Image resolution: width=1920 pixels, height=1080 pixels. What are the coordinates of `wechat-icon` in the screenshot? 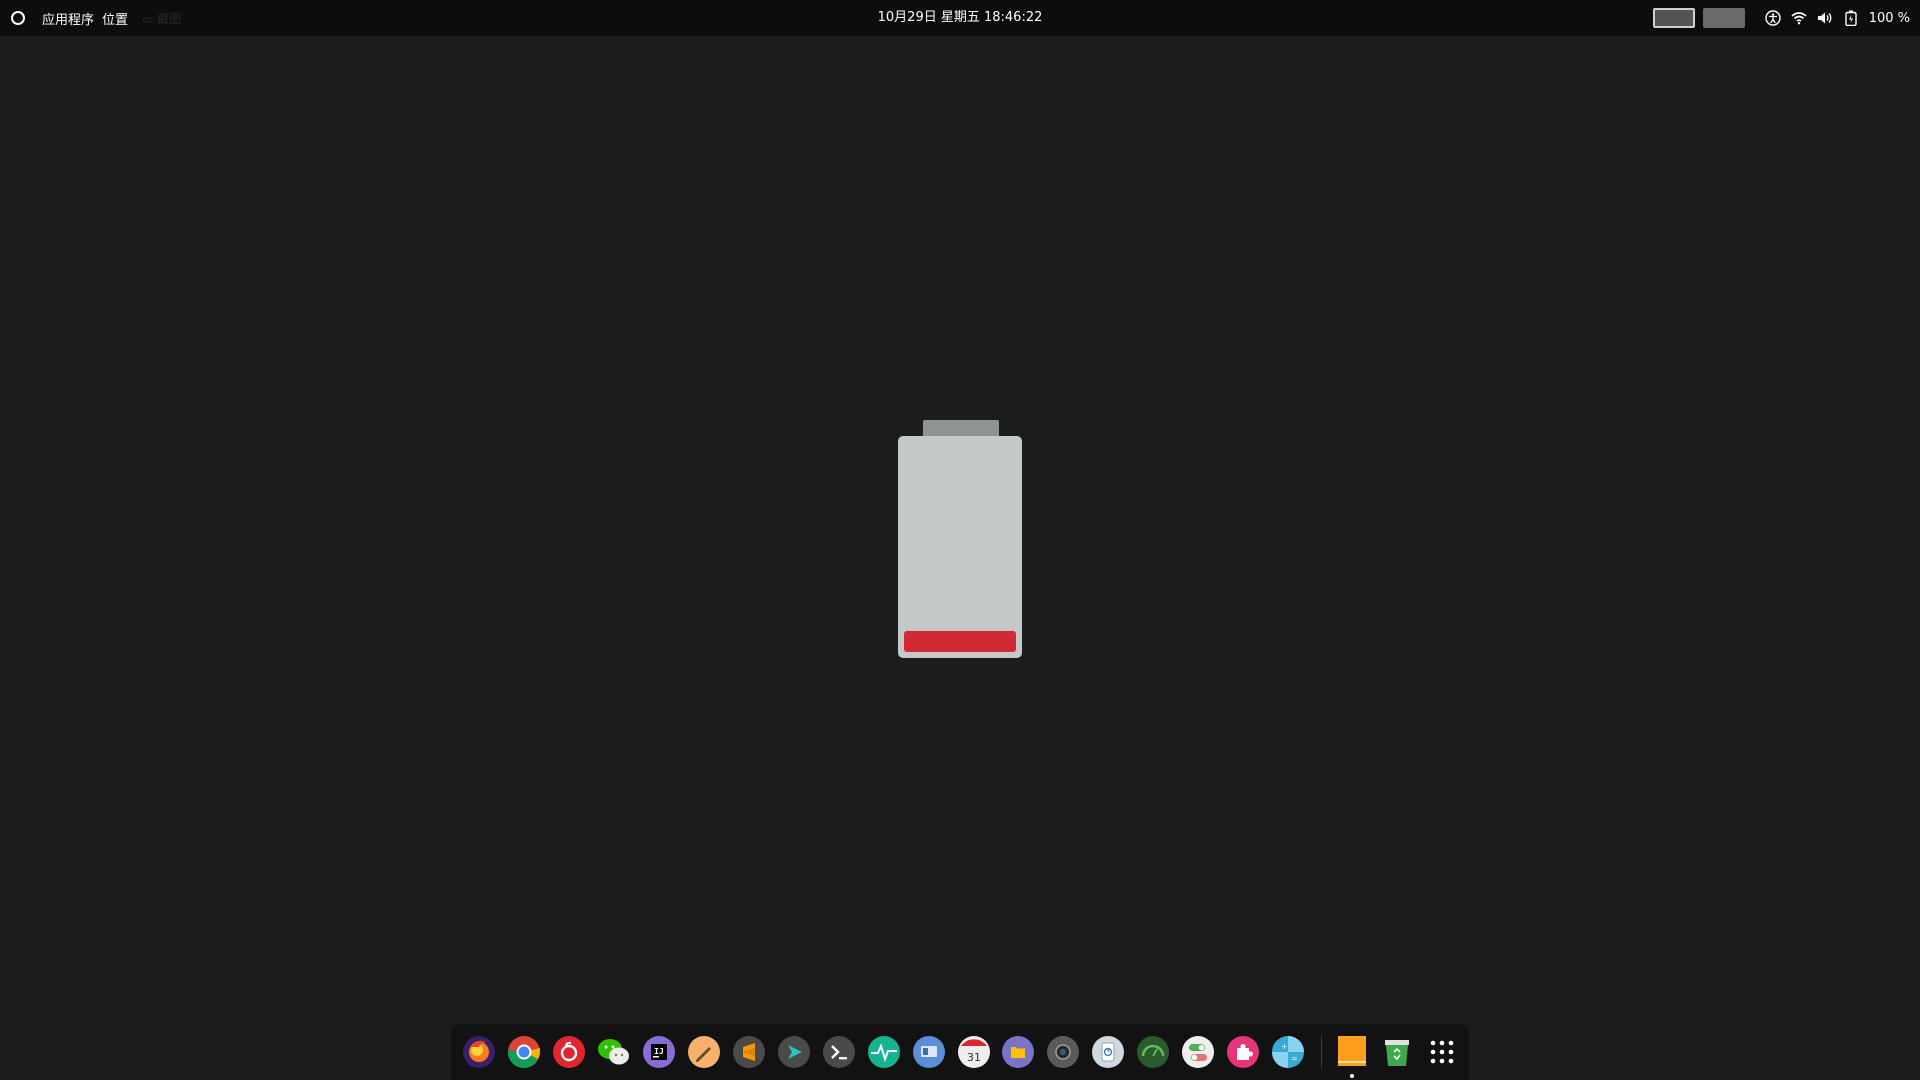 It's located at (614, 1052).